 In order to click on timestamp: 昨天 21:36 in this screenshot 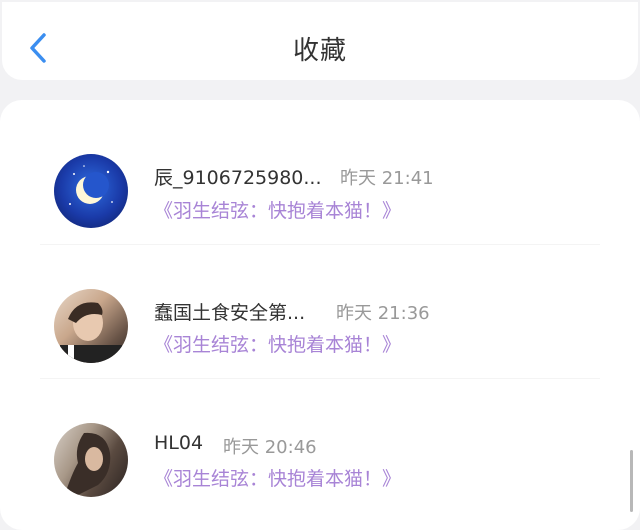, I will do `click(383, 313)`.